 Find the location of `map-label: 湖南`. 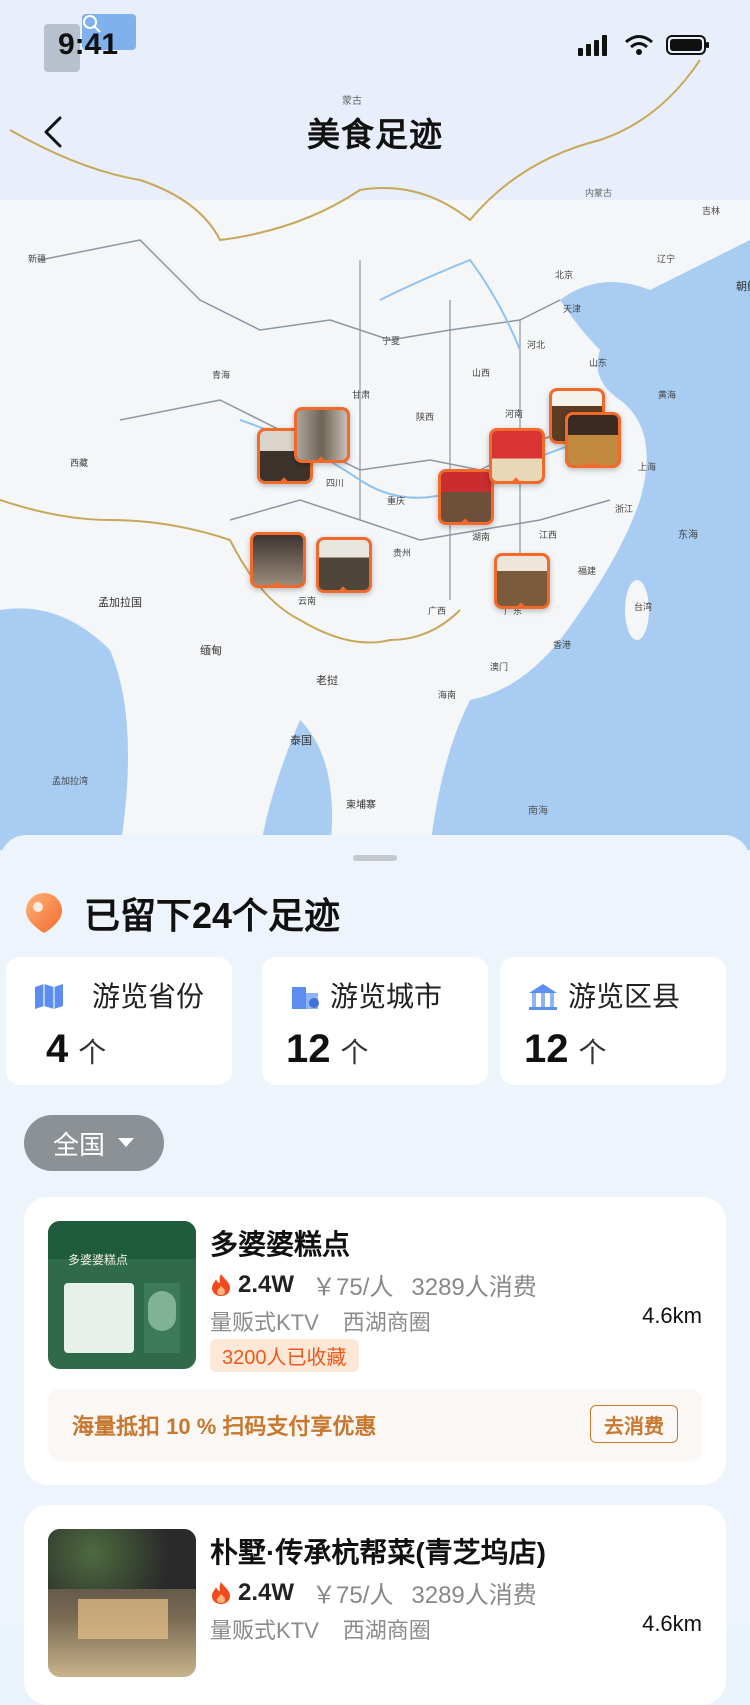

map-label: 湖南 is located at coordinates (481, 536).